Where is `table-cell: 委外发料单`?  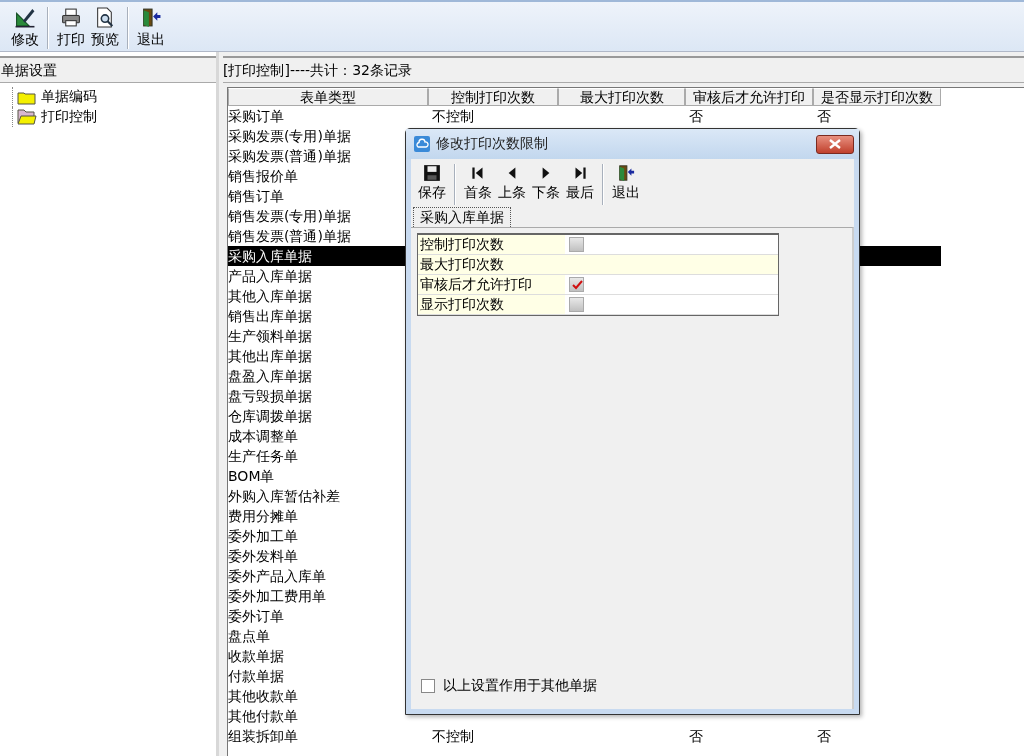
table-cell: 委外发料单 is located at coordinates (263, 556).